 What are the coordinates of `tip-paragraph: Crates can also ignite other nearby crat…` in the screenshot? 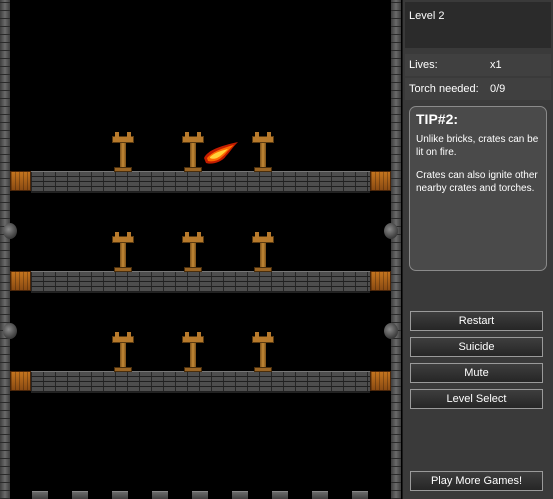 It's located at (477, 182).